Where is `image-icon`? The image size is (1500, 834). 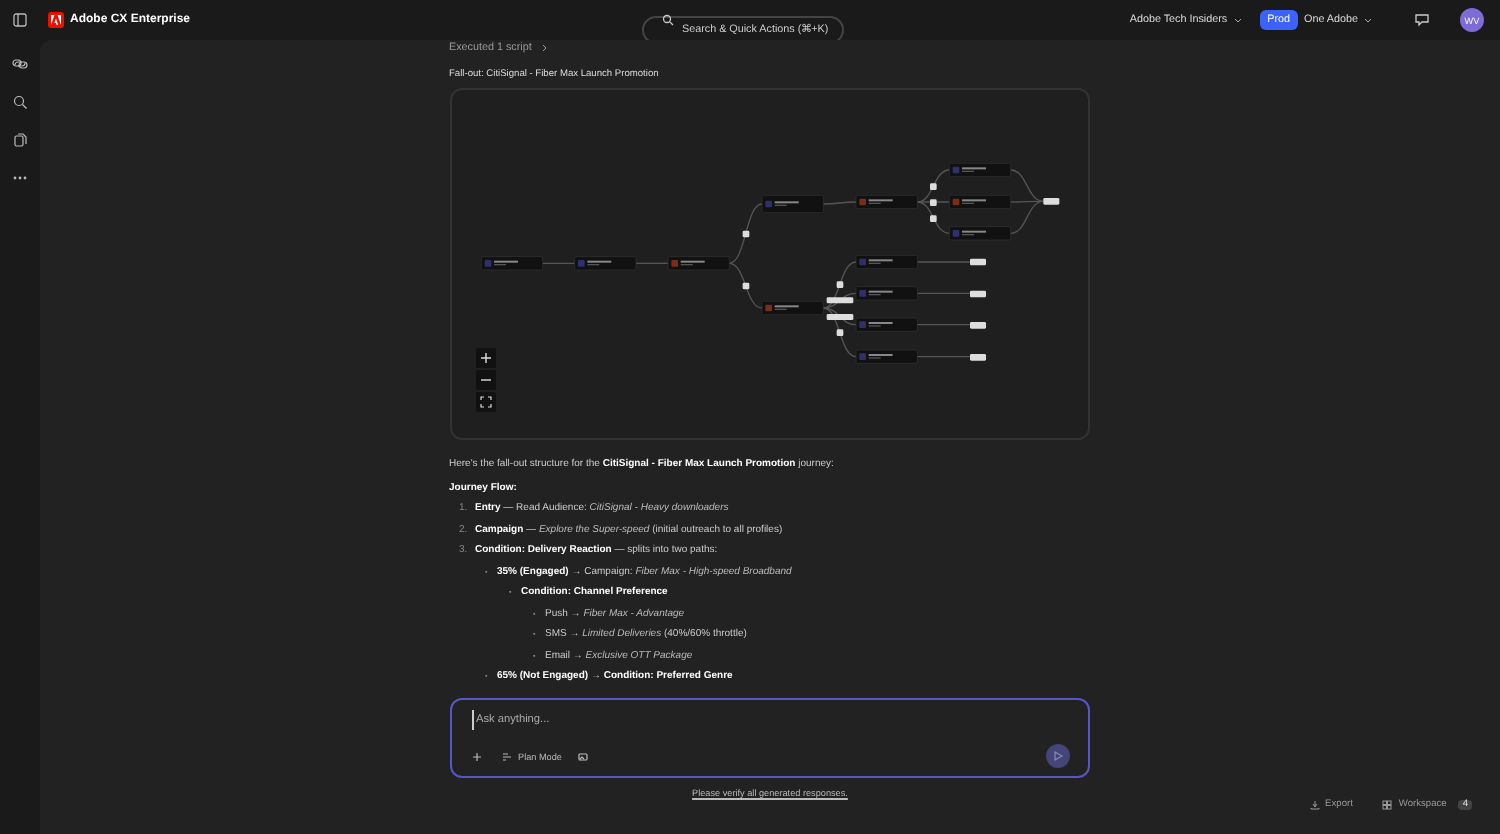 image-icon is located at coordinates (582, 757).